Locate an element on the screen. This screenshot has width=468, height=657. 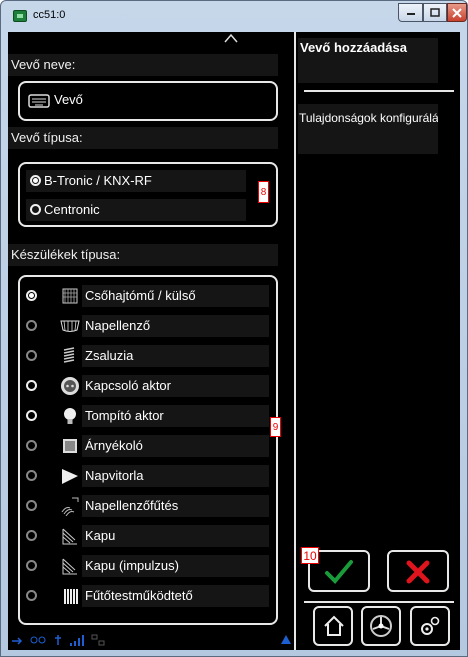
radiator-actuator-icon is located at coordinates (71, 596).